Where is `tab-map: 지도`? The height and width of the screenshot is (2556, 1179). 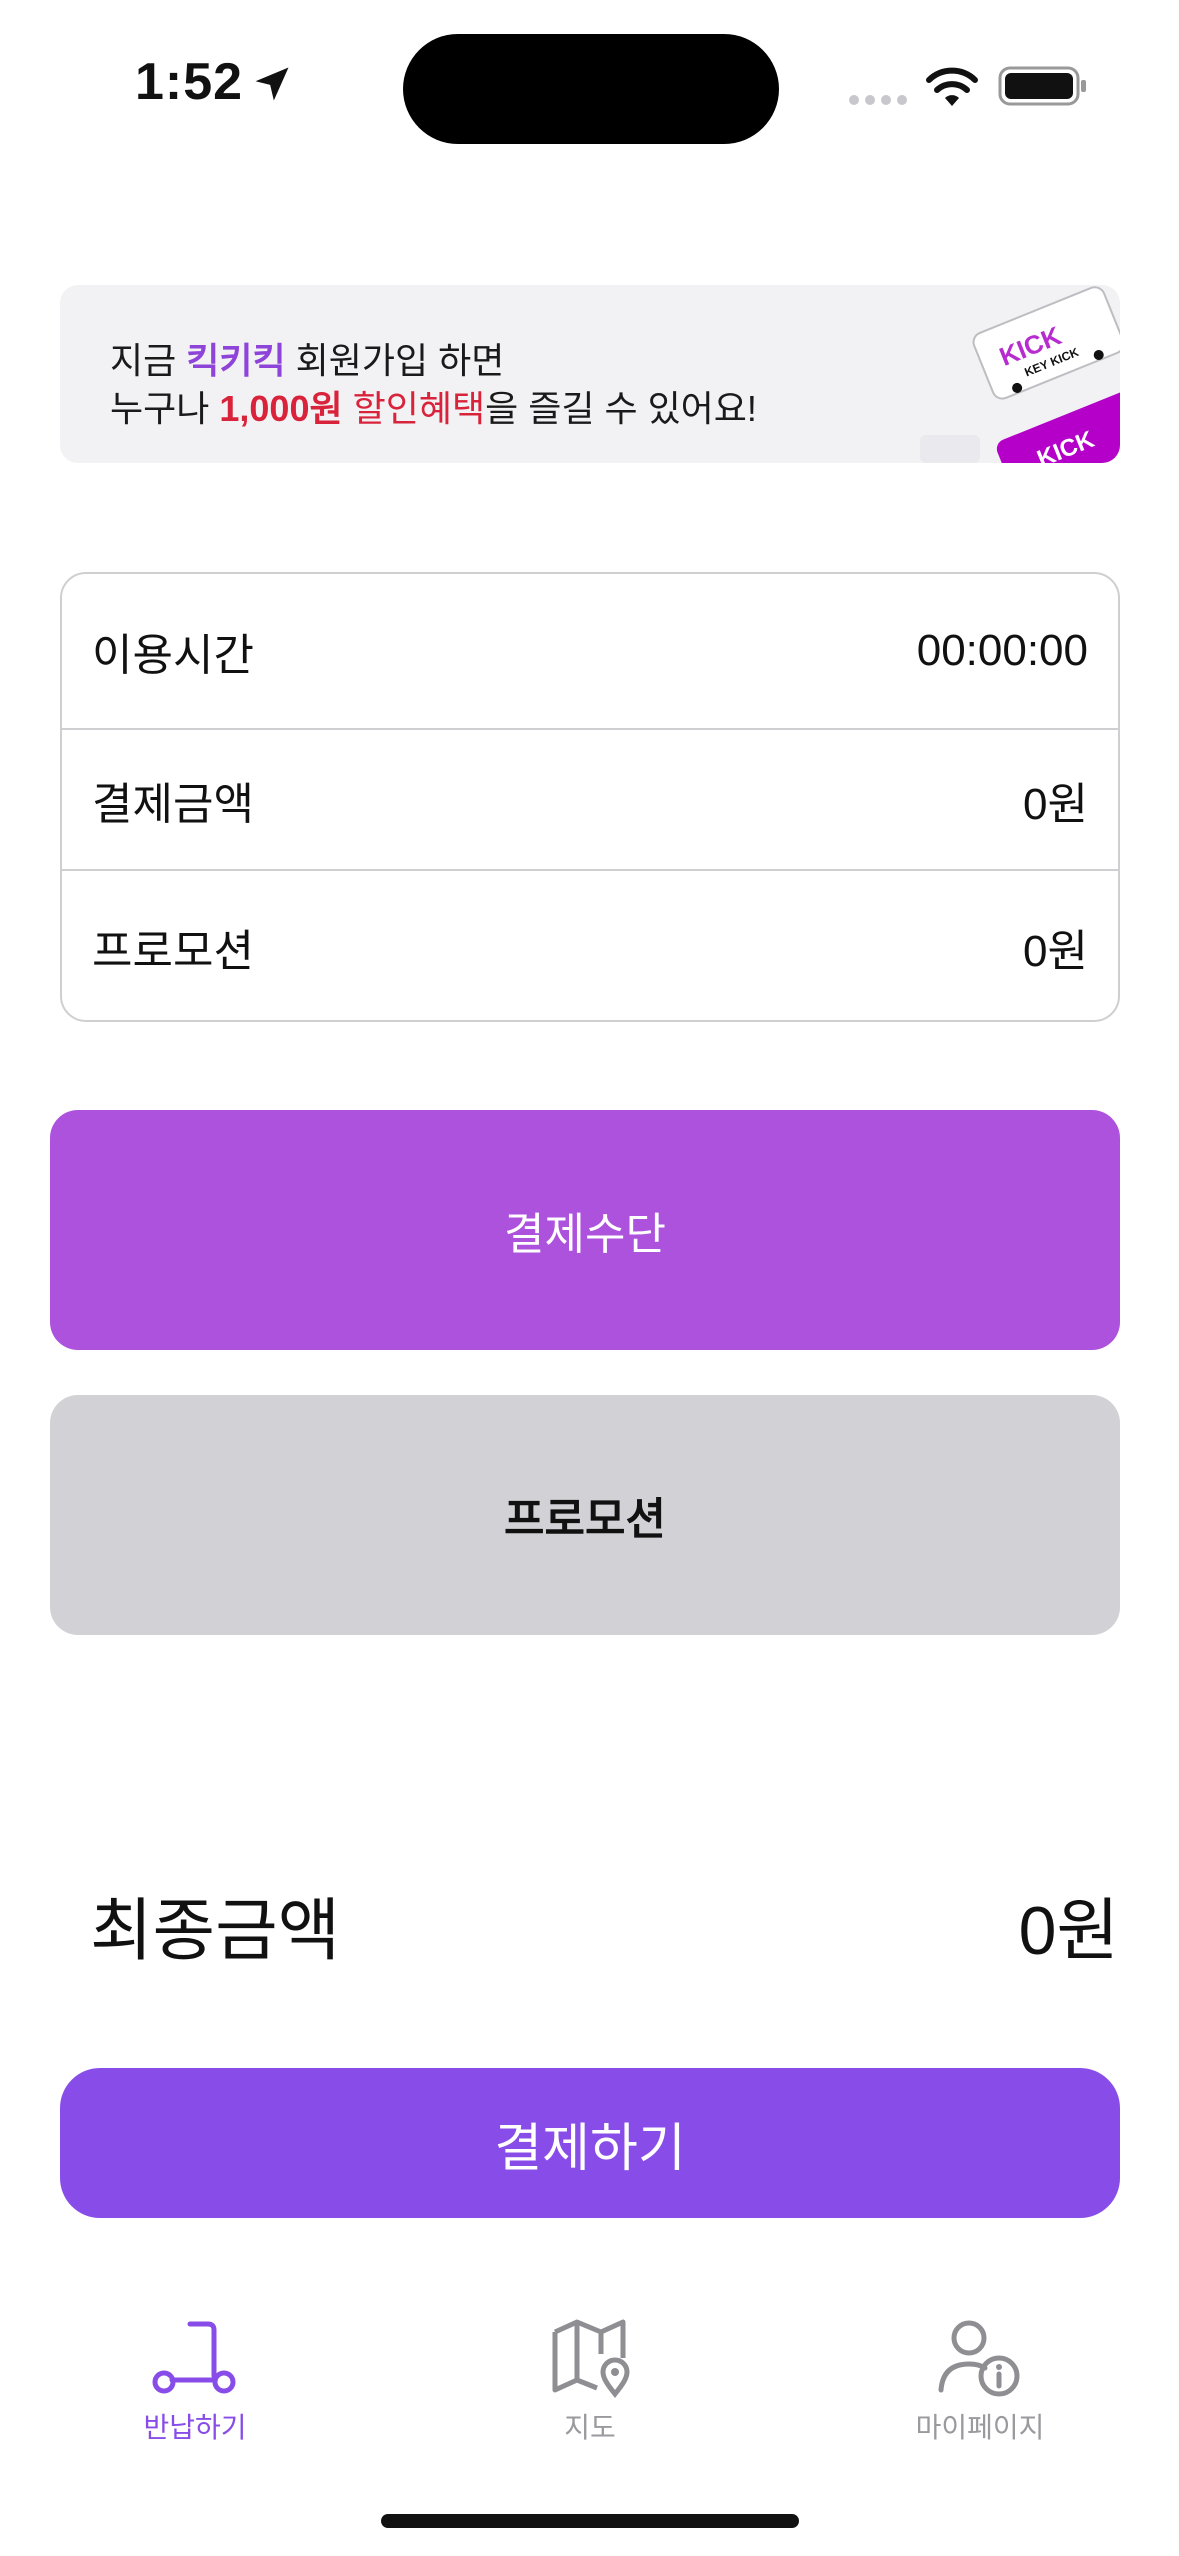
tab-map: 지도 is located at coordinates (590, 2388).